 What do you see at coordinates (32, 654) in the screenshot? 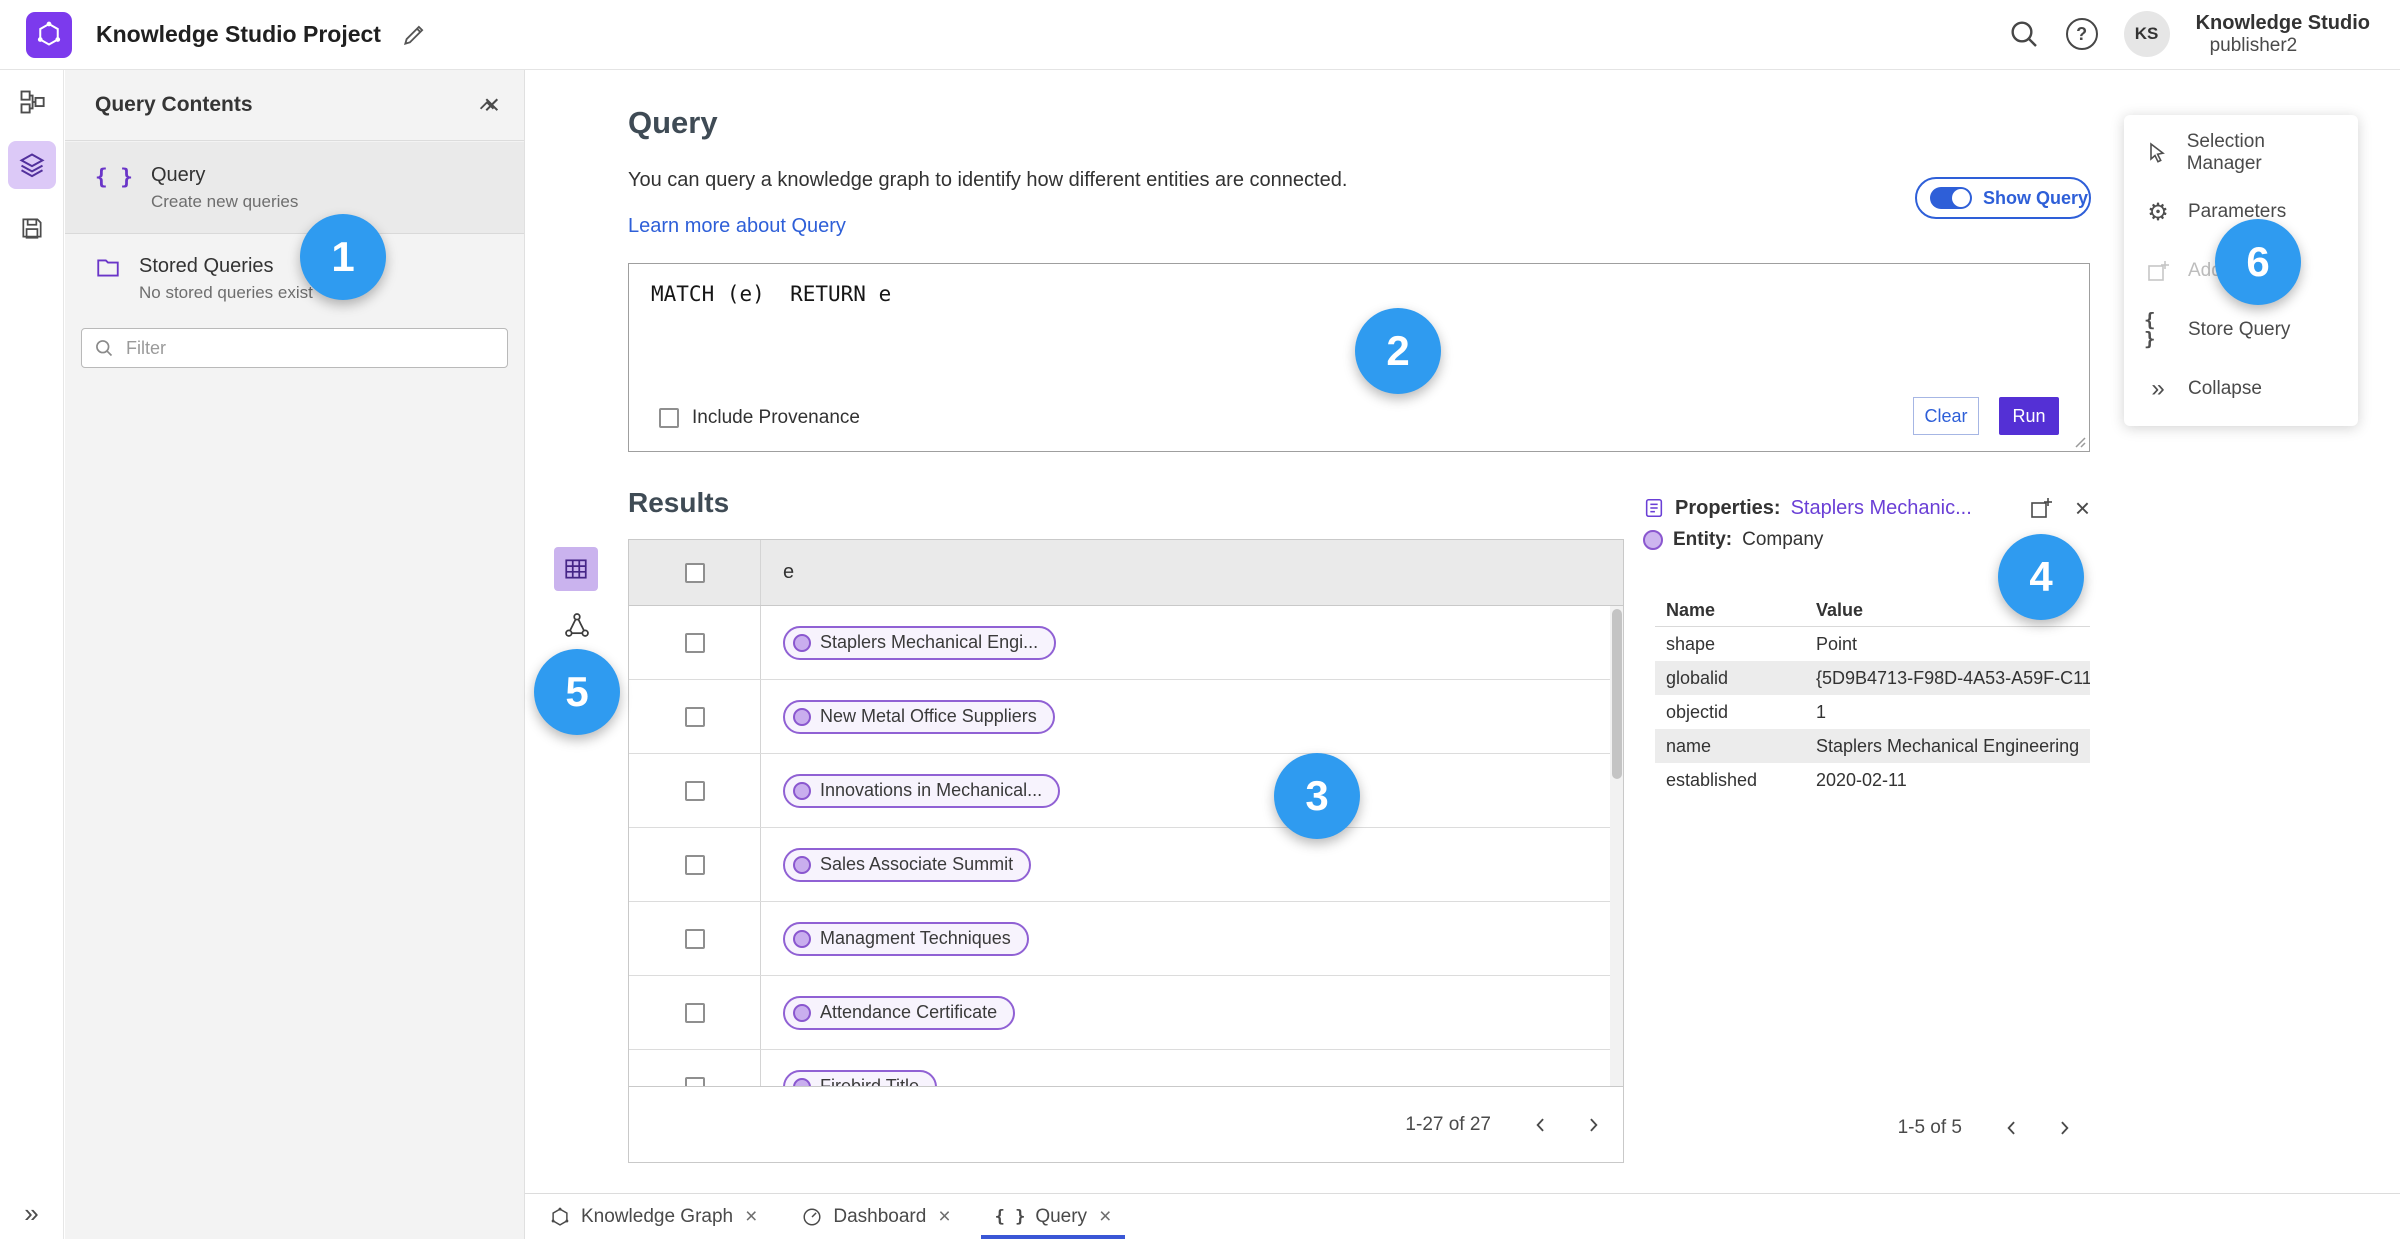
I see `left-icon-rail: »` at bounding box center [32, 654].